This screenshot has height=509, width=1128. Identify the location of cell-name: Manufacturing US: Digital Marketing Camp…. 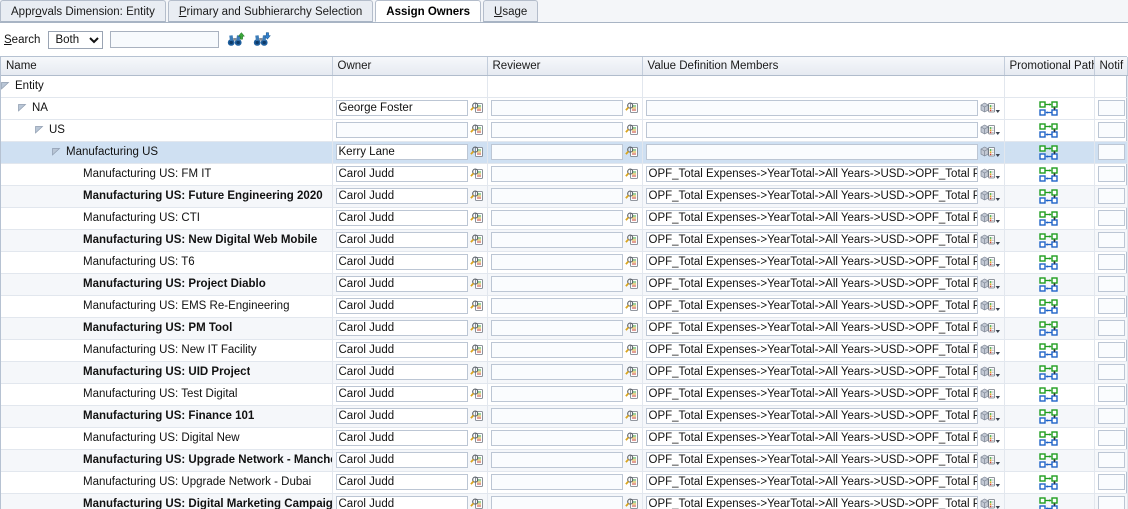
(167, 501).